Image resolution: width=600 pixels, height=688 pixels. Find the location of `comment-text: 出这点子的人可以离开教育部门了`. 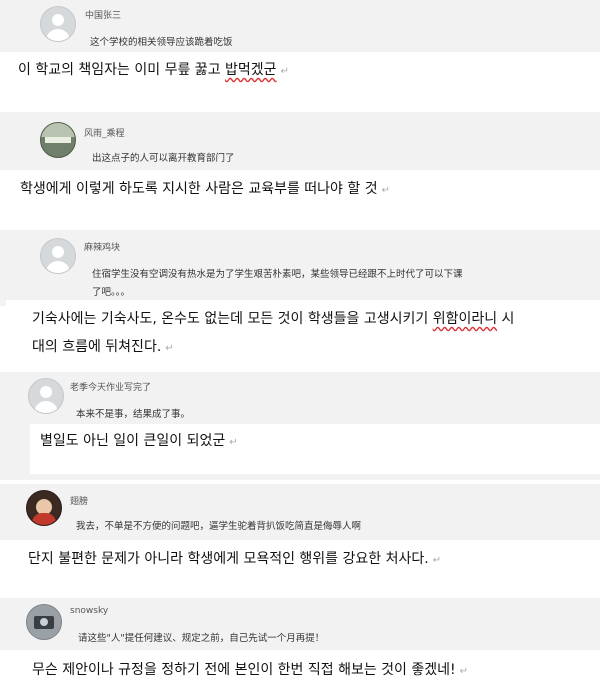

comment-text: 出这点子的人可以离开教育部门了 is located at coordinates (163, 158).